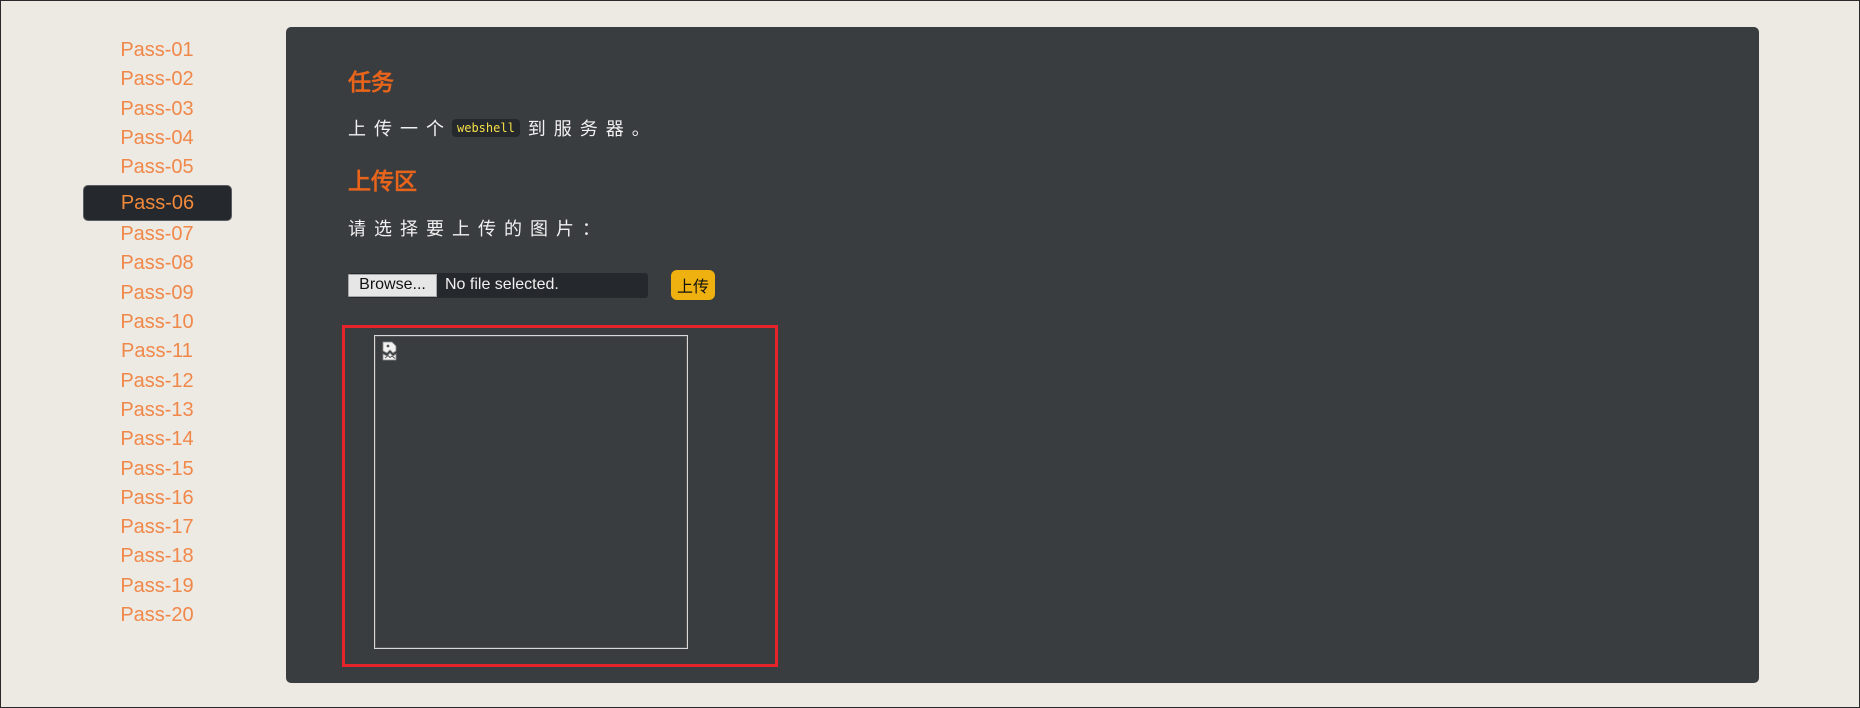 The height and width of the screenshot is (708, 1860). I want to click on sidebar-item-pass-10: Pass-10, so click(157, 322).